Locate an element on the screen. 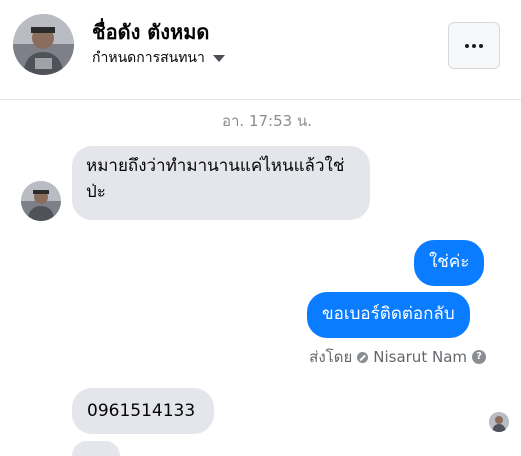  contact-photo-icon is located at coordinates (43, 44).